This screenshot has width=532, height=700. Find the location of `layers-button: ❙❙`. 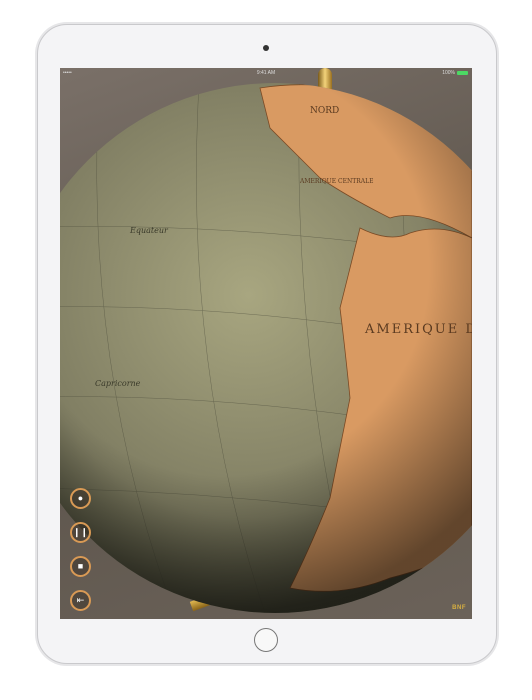

layers-button: ❙❙ is located at coordinates (80, 532).